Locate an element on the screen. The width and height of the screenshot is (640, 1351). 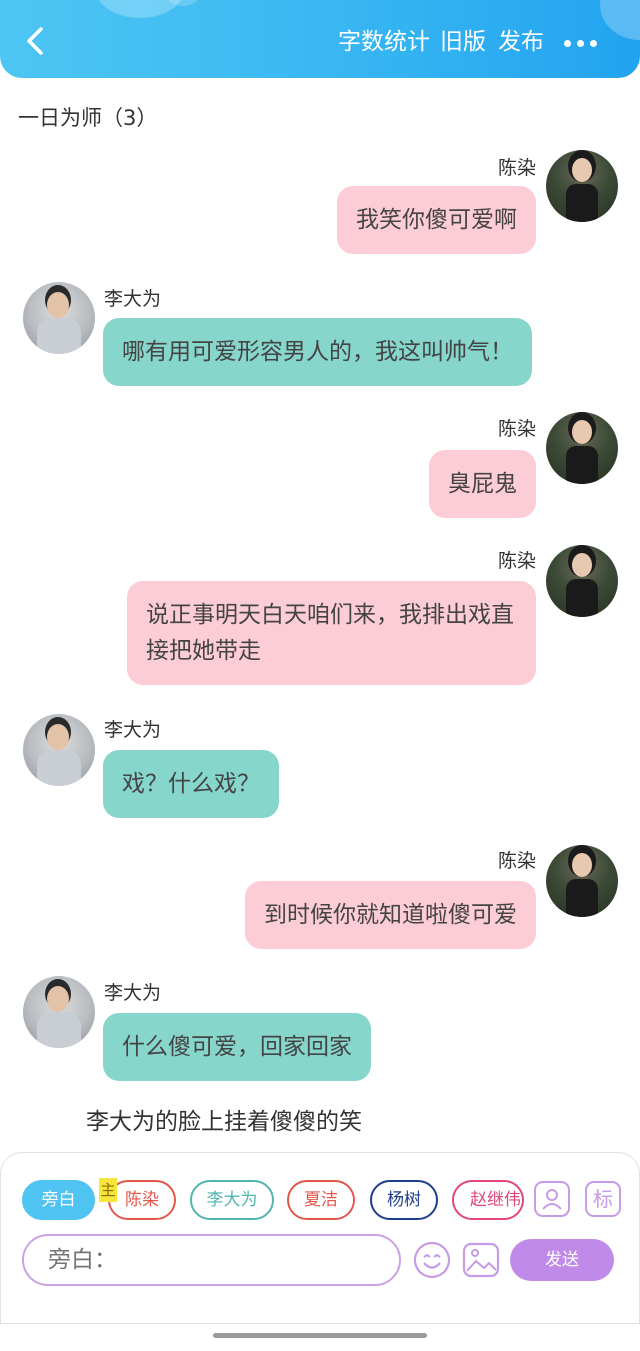
image-icon is located at coordinates (481, 1260).